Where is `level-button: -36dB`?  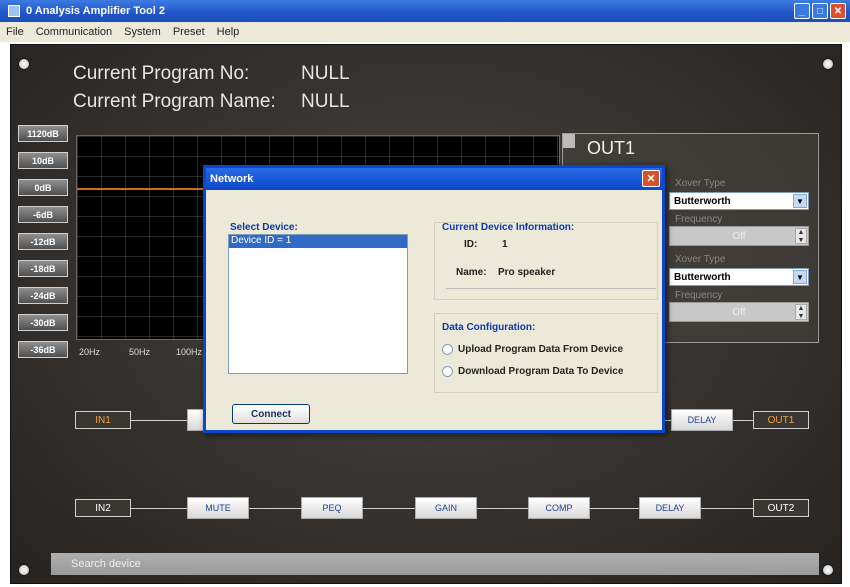
level-button: -36dB is located at coordinates (43, 349).